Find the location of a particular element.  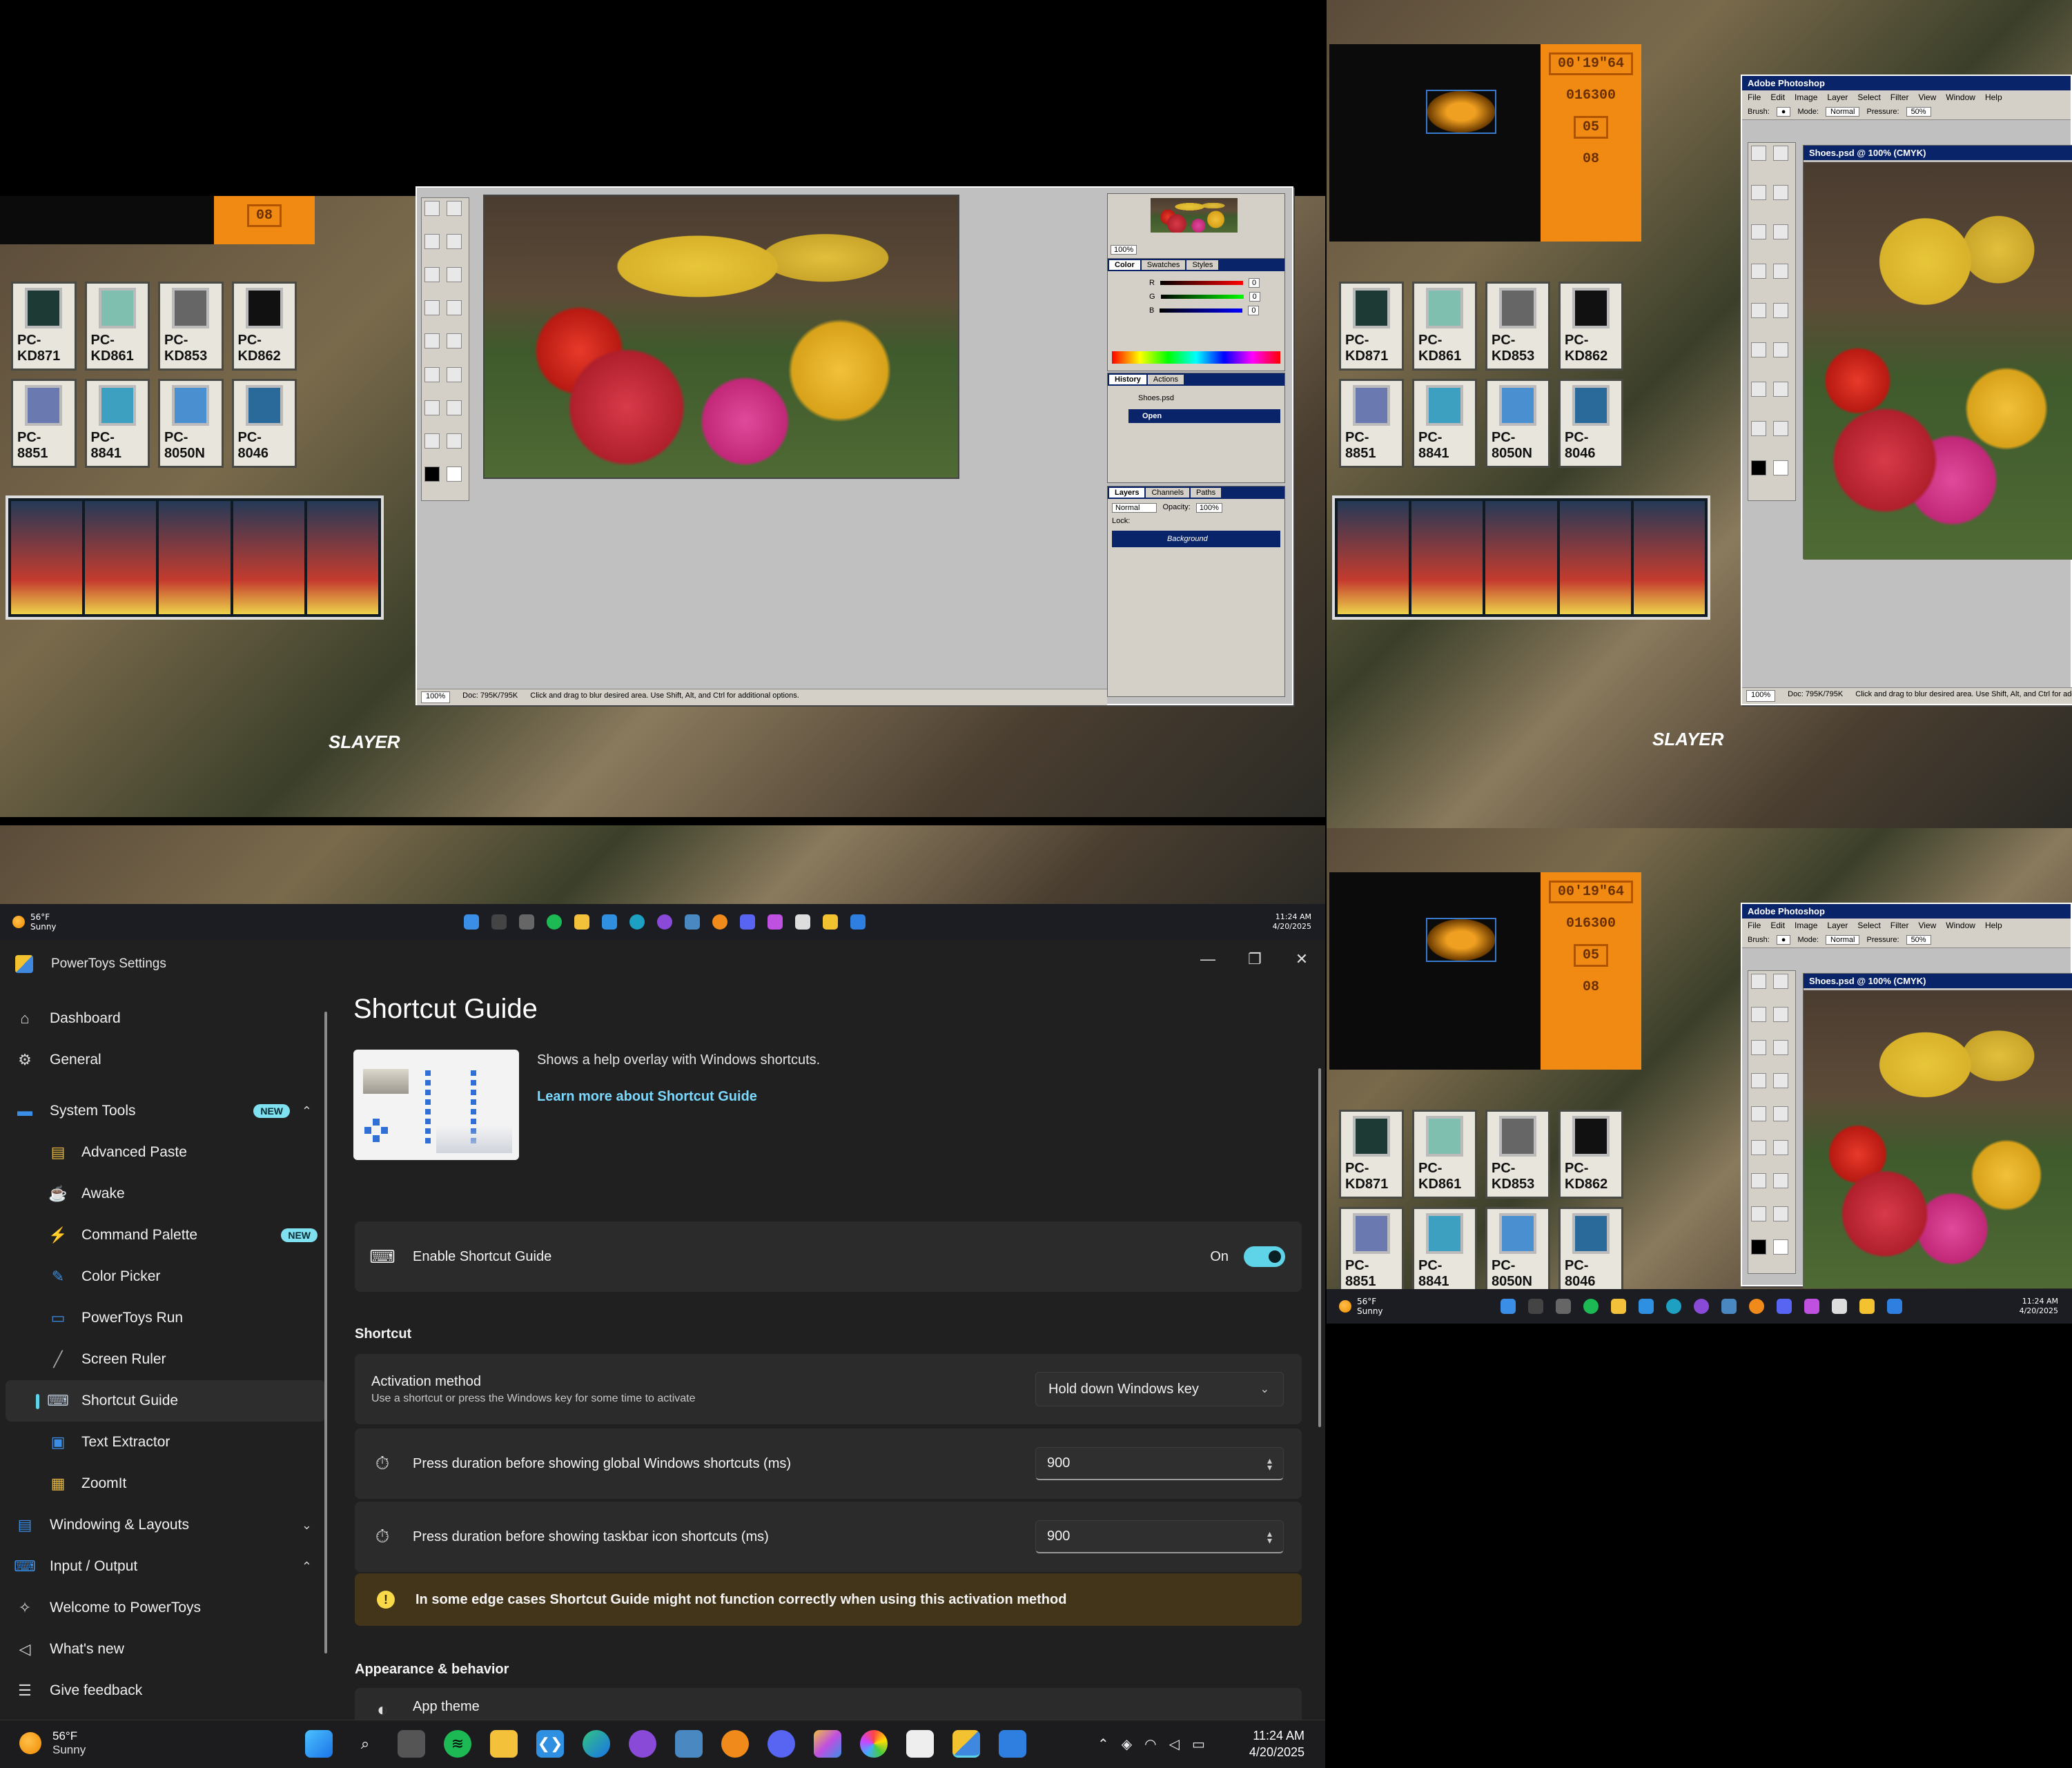

nav-shortcut-guide: ⌨ Shortcut Guide is located at coordinates (166, 1401).